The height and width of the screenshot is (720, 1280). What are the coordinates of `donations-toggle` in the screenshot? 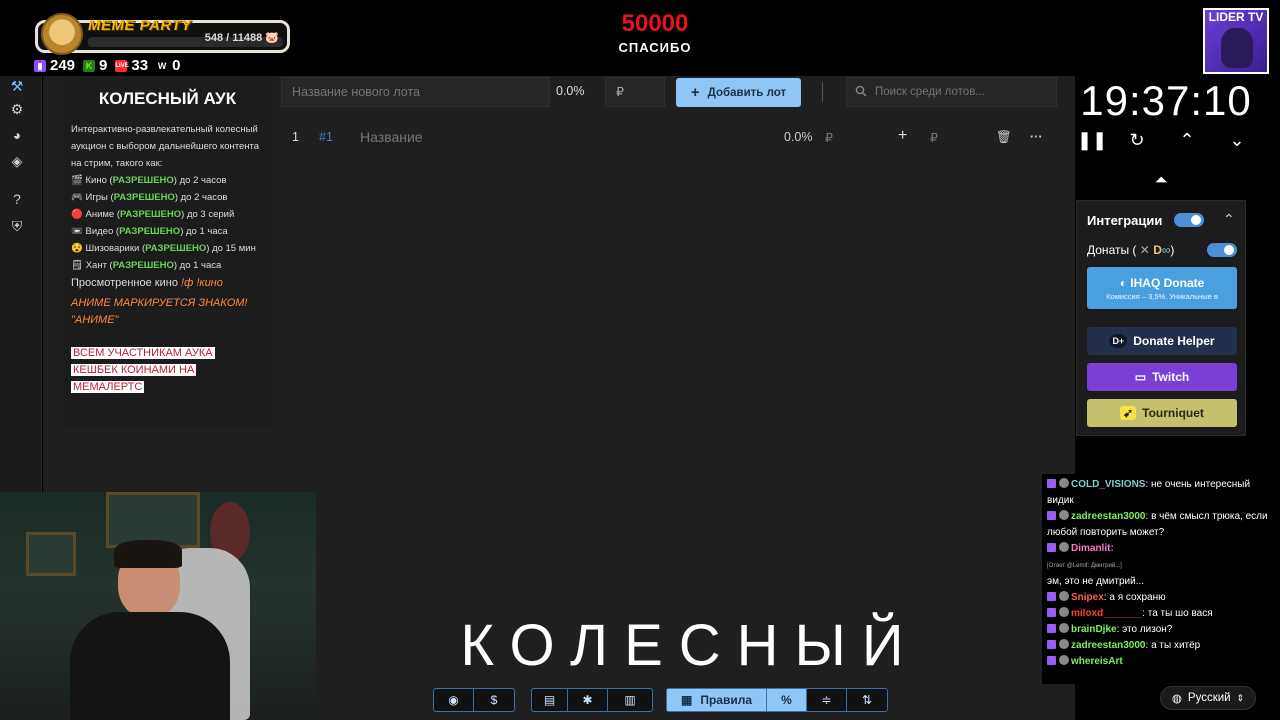 It's located at (1222, 250).